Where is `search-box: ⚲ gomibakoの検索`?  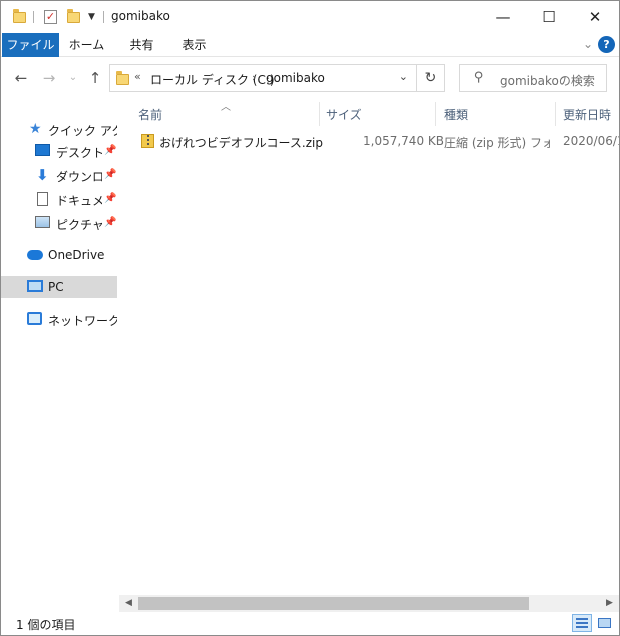
search-box: ⚲ gomibakoの検索 is located at coordinates (533, 78).